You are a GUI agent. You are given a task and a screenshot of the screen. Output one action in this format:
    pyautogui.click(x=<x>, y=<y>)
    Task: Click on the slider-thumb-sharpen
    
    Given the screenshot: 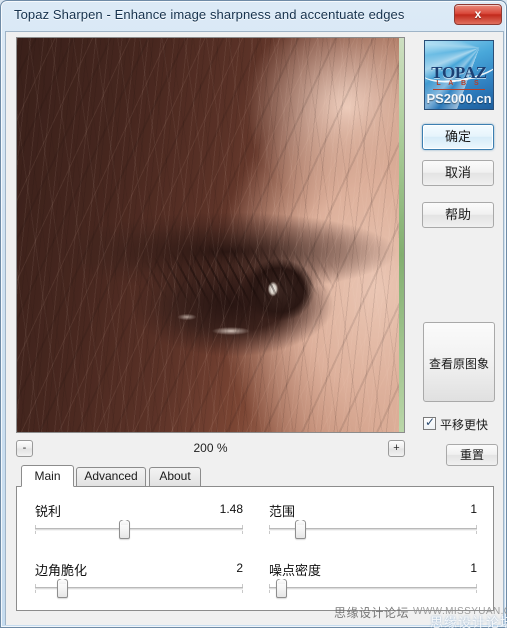 What is the action you would take?
    pyautogui.click(x=125, y=529)
    